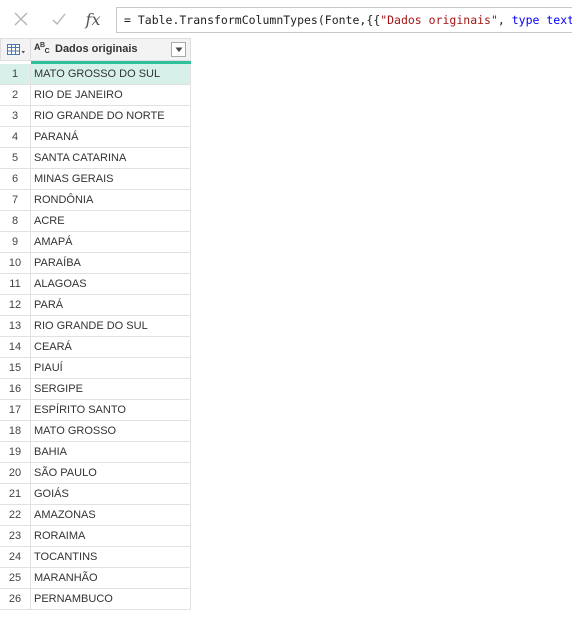 This screenshot has width=572, height=617. Describe the element at coordinates (111, 473) in the screenshot. I see `table-cell: SÃO PAULO` at that location.